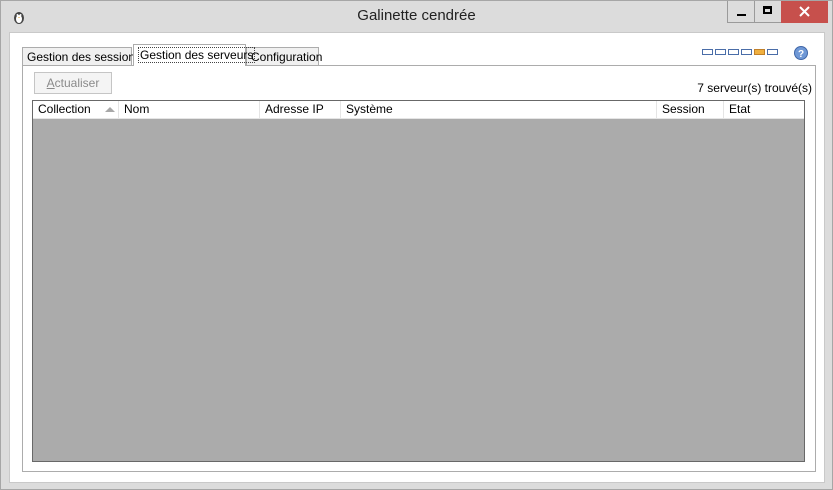 Image resolution: width=833 pixels, height=490 pixels. What do you see at coordinates (499, 109) in the screenshot?
I see `column-header-systeme: Système` at bounding box center [499, 109].